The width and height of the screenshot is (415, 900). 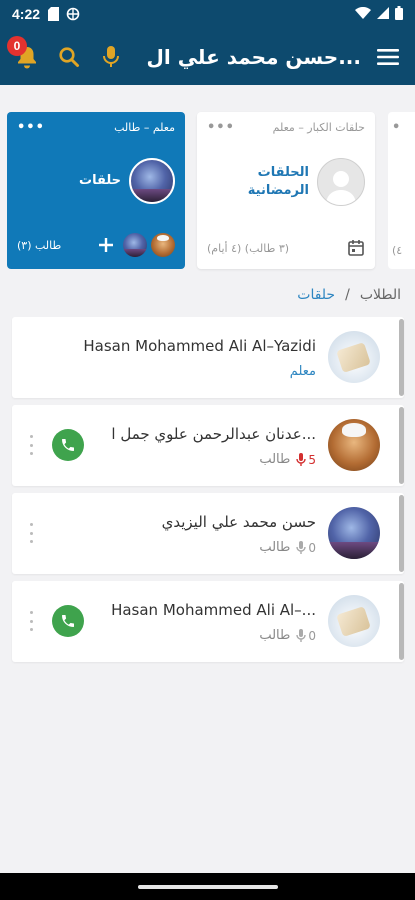 I want to click on member-role: طالب 5, so click(x=287, y=459).